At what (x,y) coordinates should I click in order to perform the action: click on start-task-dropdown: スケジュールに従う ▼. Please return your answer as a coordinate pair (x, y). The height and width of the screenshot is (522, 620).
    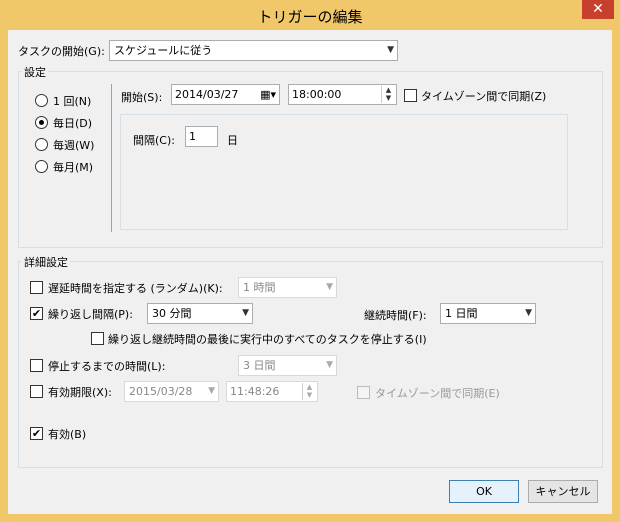
    Looking at the image, I should click on (253, 50).